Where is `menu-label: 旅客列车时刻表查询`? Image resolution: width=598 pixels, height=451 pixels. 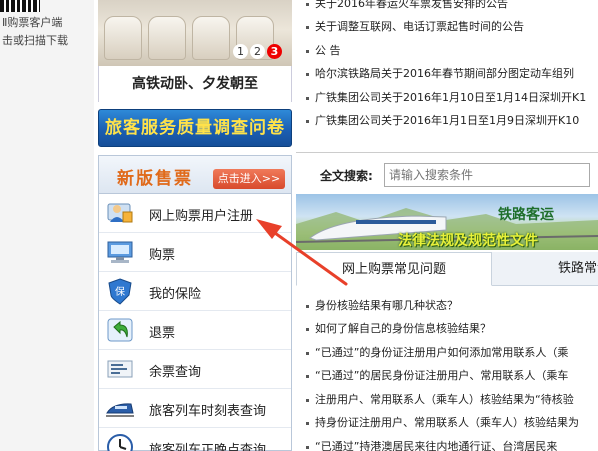 menu-label: 旅客列车时刻表查询 is located at coordinates (208, 411).